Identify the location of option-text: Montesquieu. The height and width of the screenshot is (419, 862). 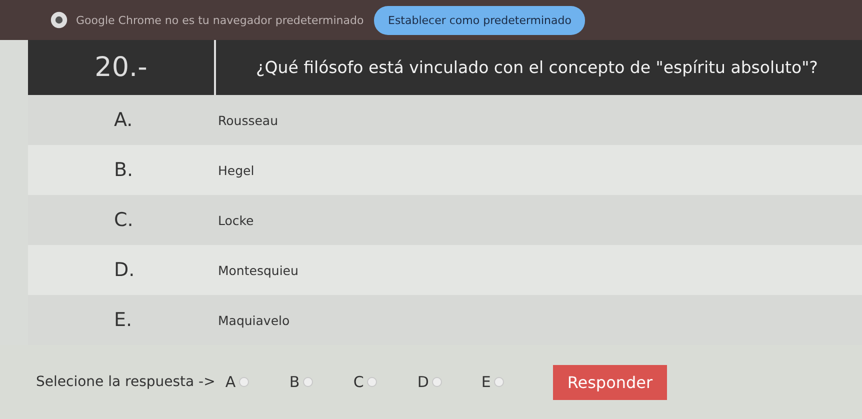
(258, 270).